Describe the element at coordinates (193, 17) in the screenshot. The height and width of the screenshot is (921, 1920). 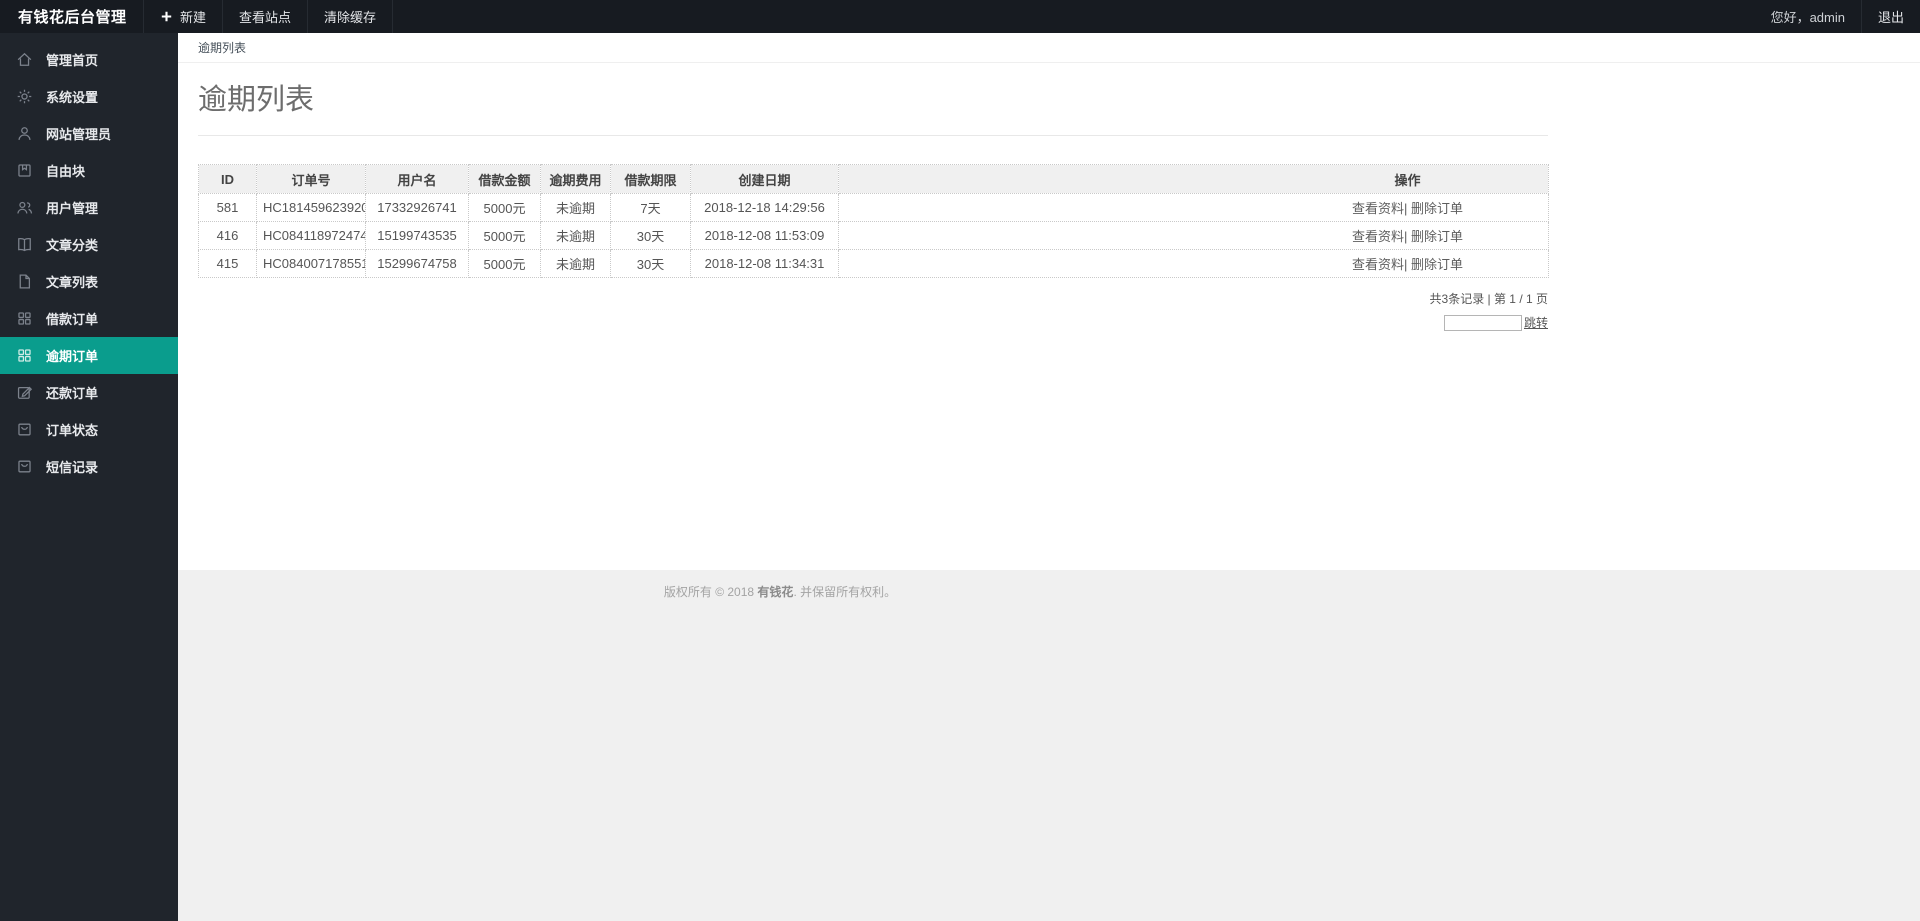
I see `topbar-menu-label: 新建` at that location.